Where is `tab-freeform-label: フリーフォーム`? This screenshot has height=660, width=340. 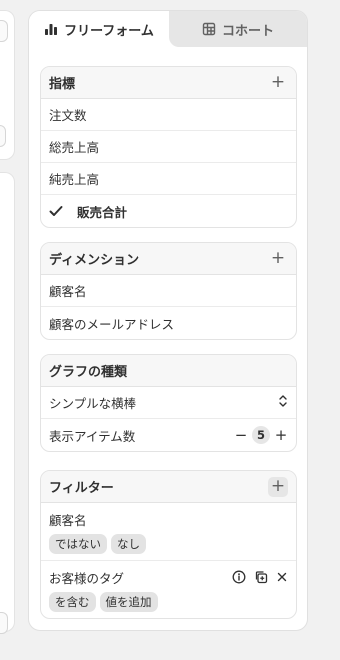 tab-freeform-label: フリーフォーム is located at coordinates (109, 31).